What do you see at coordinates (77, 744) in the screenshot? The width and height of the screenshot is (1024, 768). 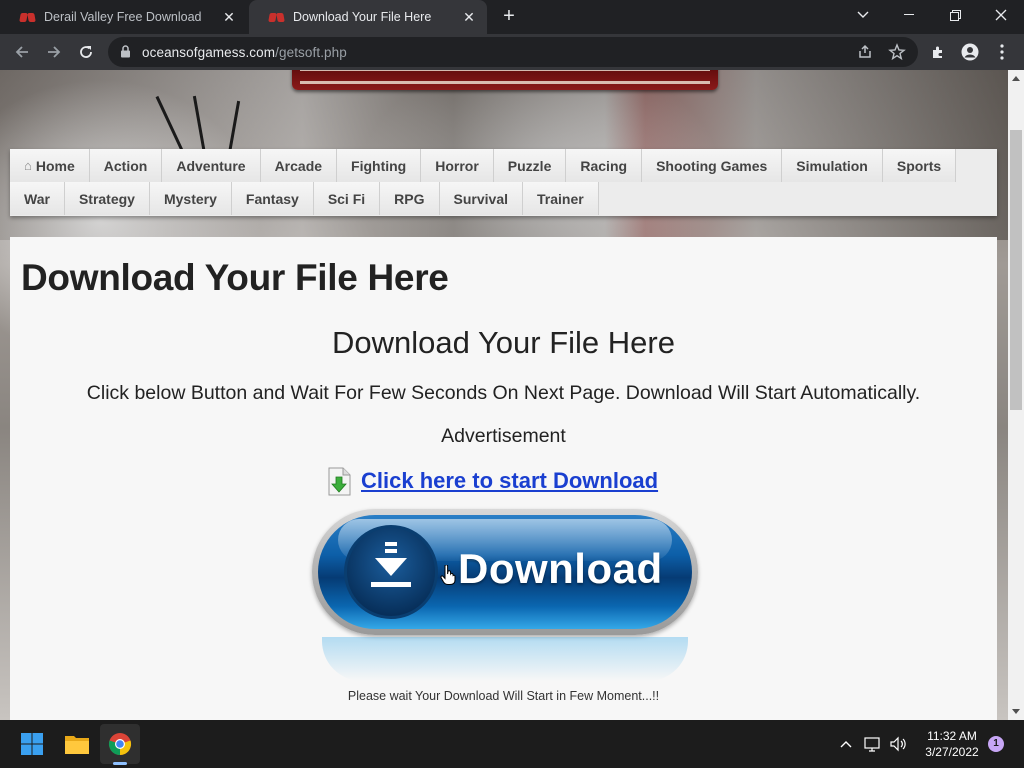 I see `file-explorer-icon` at bounding box center [77, 744].